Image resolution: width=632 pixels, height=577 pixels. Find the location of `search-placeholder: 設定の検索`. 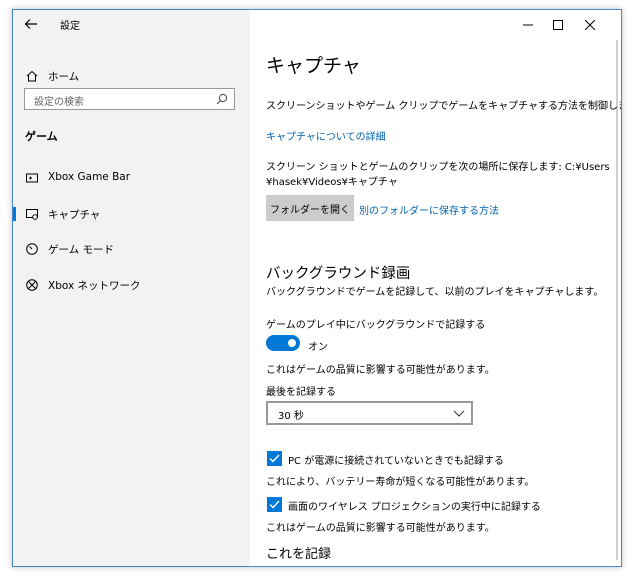

search-placeholder: 設定の検索 is located at coordinates (59, 102).